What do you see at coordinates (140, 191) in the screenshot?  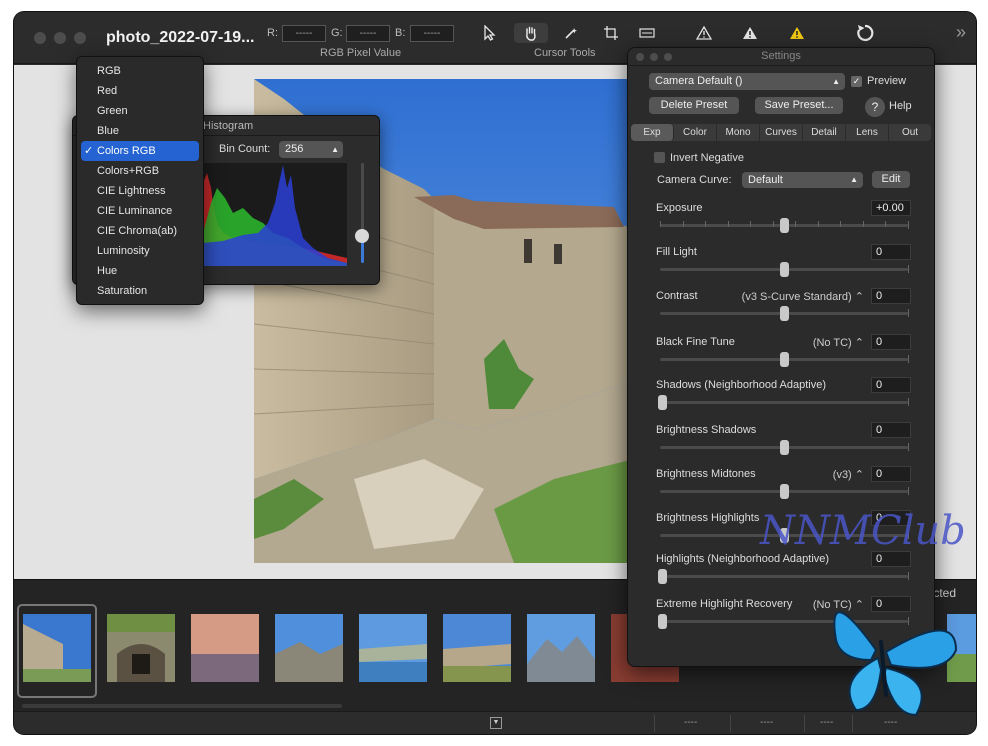 I see `menu-item-cie-lightness: CIE Lightness` at bounding box center [140, 191].